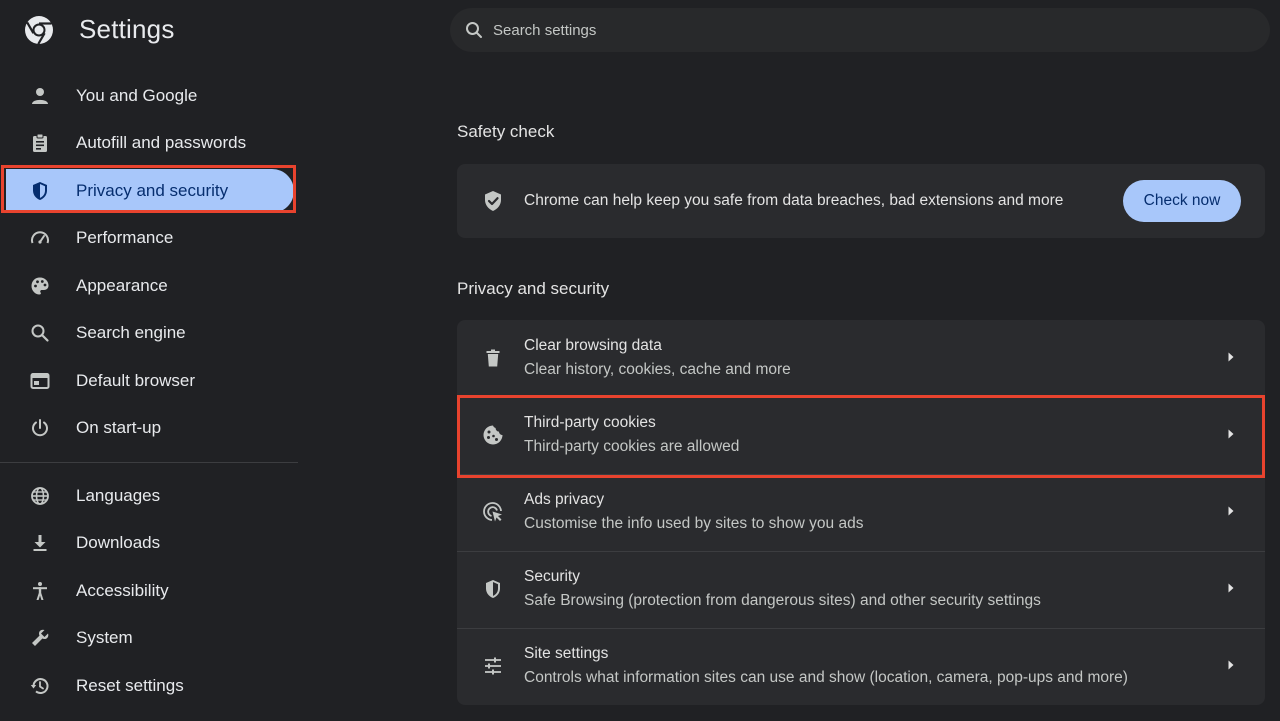  What do you see at coordinates (40, 543) in the screenshot?
I see `download-icon` at bounding box center [40, 543].